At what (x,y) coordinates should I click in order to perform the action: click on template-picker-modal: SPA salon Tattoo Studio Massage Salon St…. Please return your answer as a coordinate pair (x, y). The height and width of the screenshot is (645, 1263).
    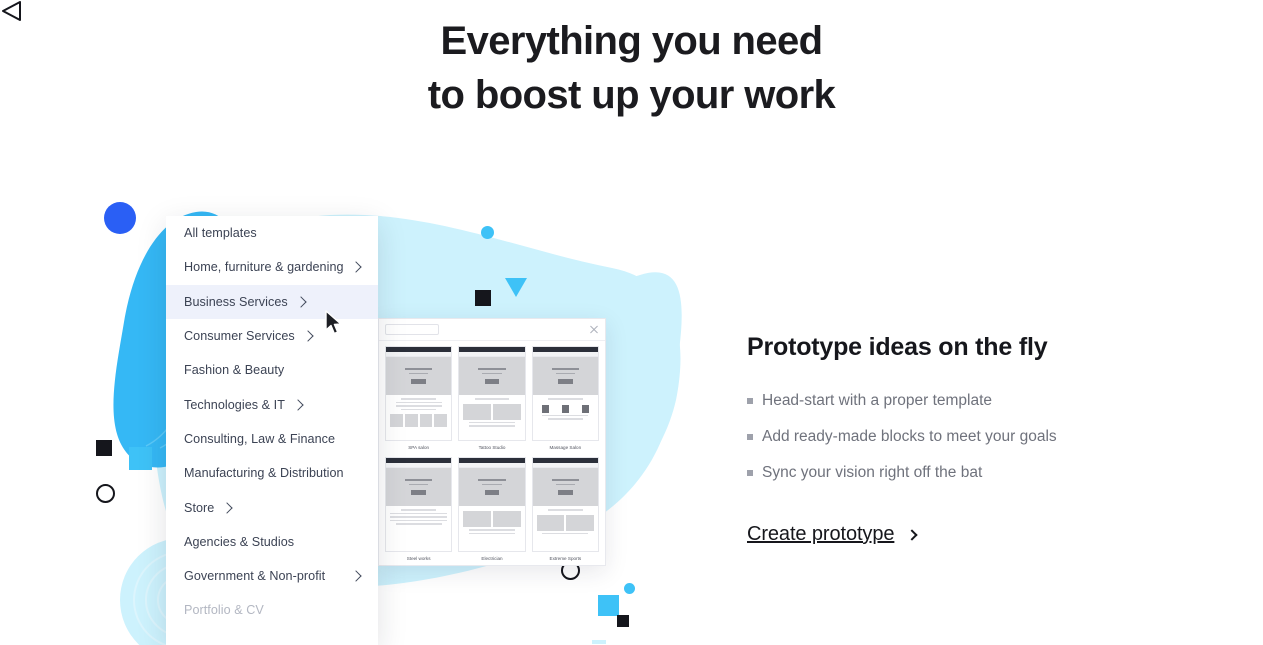
    Looking at the image, I should click on (492, 442).